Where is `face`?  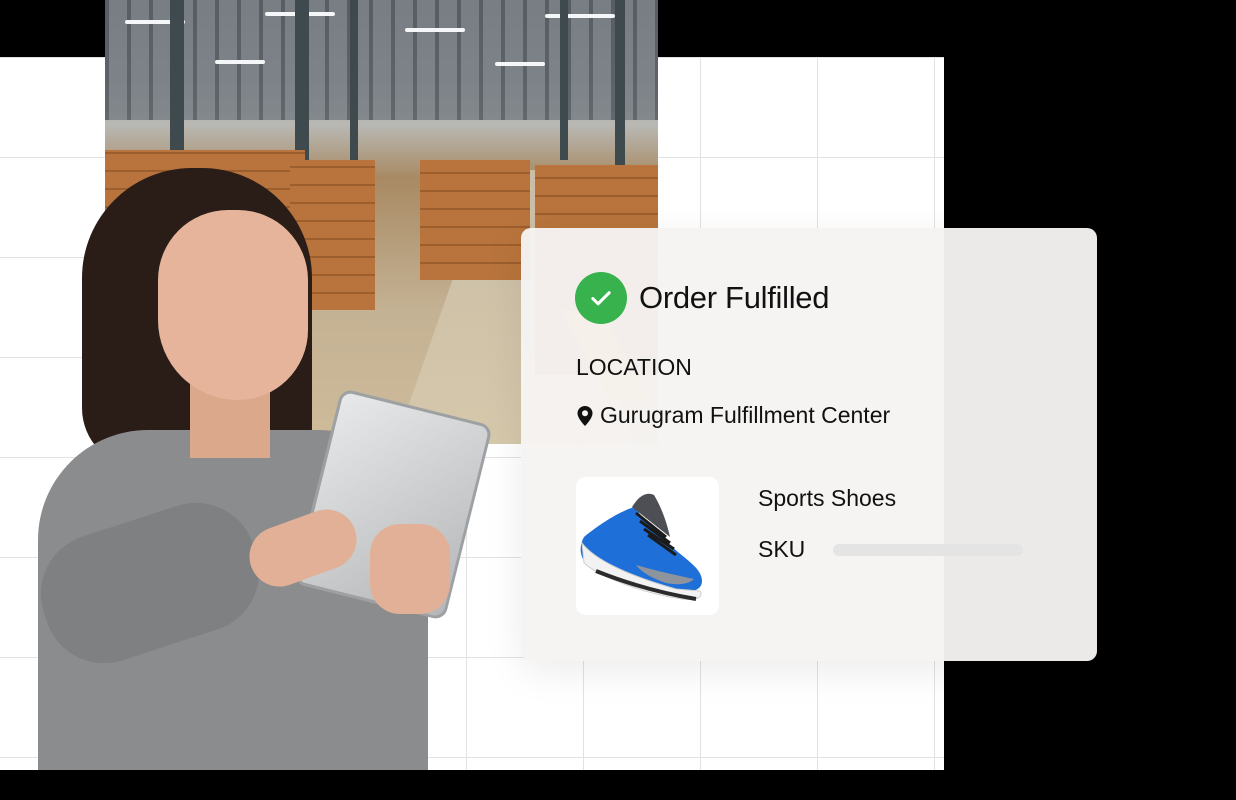 face is located at coordinates (233, 305).